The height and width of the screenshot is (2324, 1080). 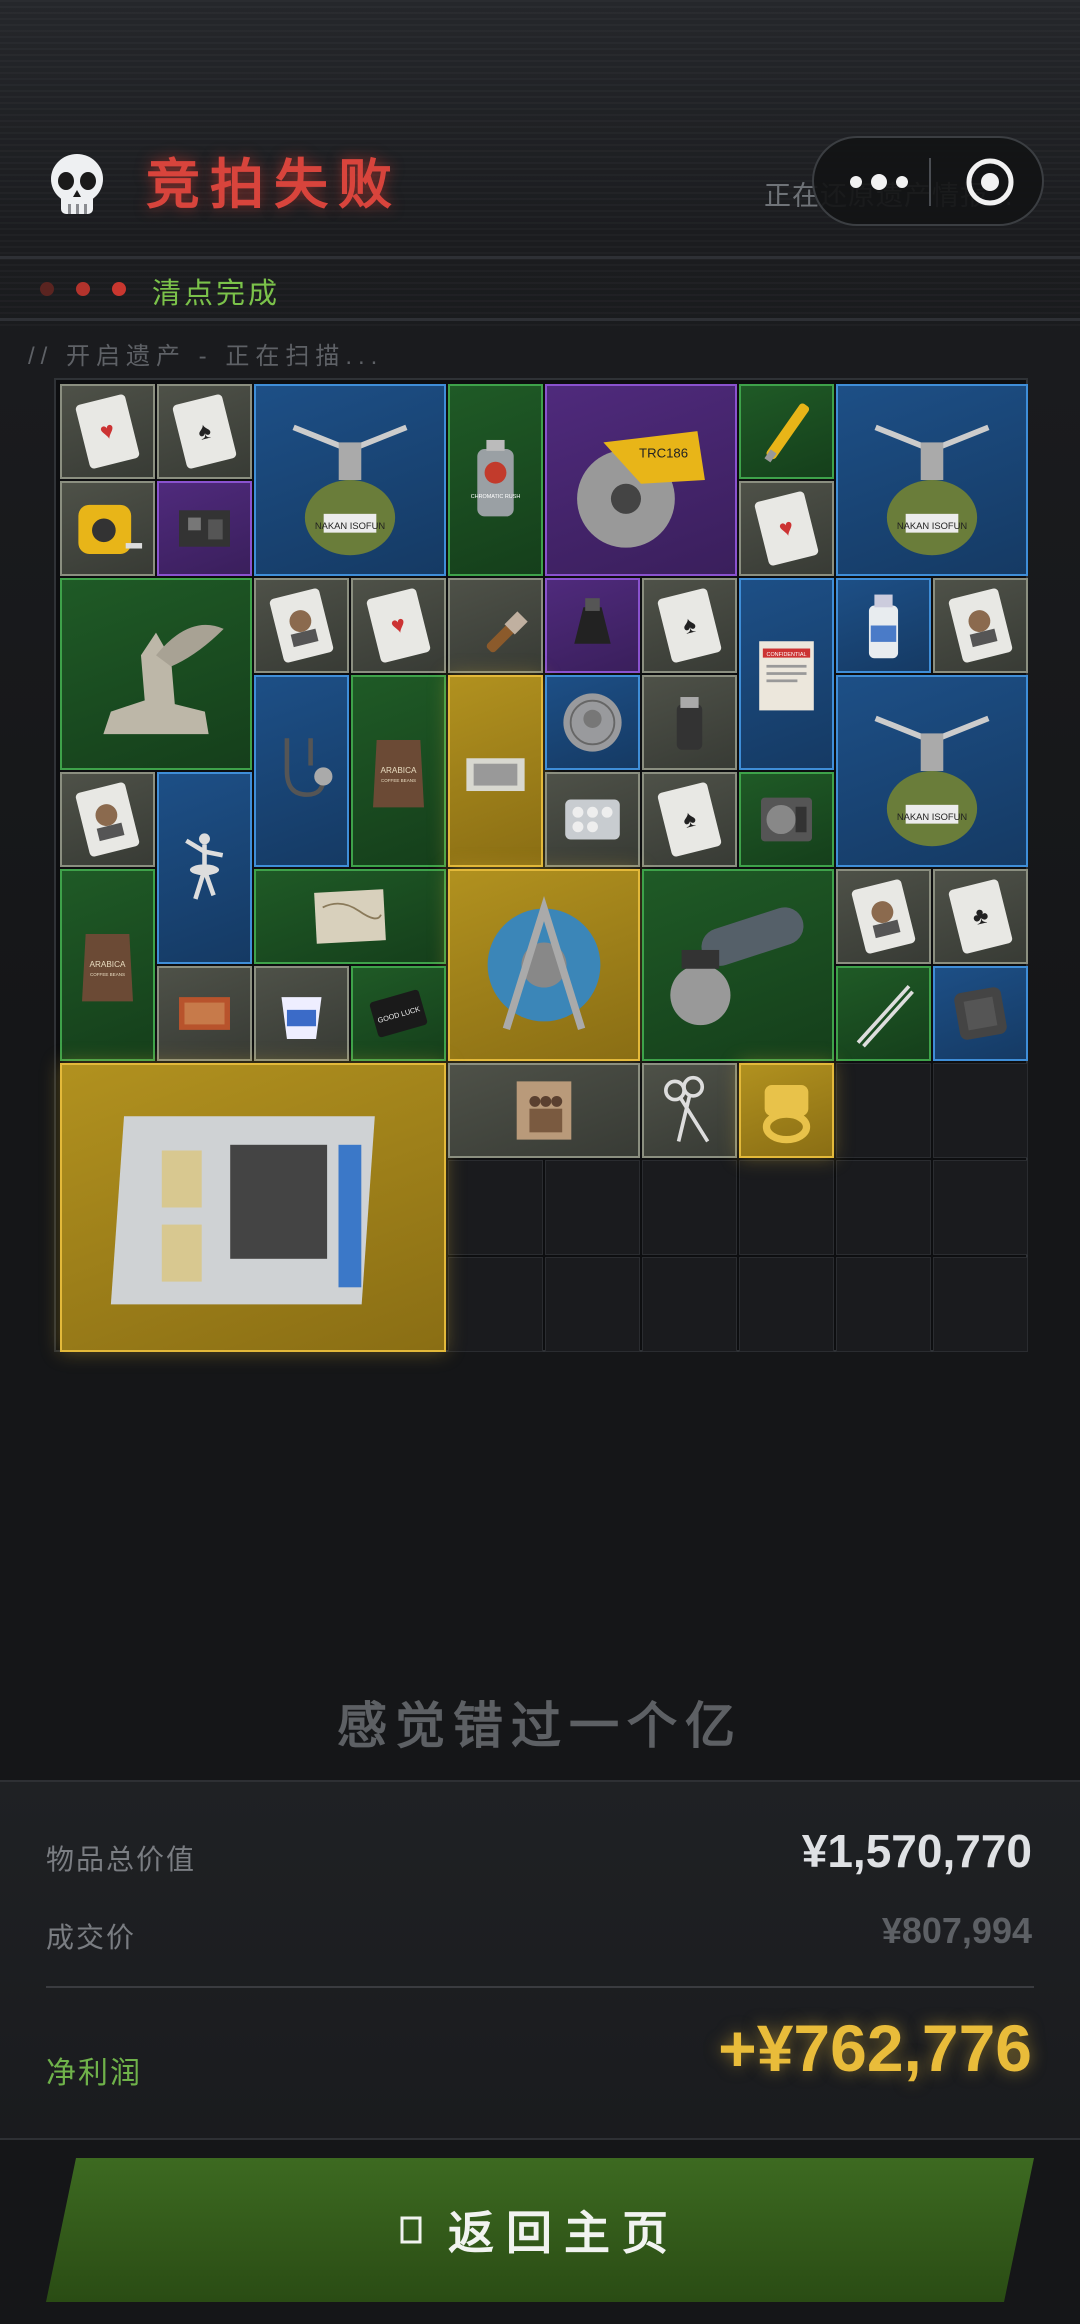 I want to click on voltage-tester-pen-icon, so click(x=787, y=433).